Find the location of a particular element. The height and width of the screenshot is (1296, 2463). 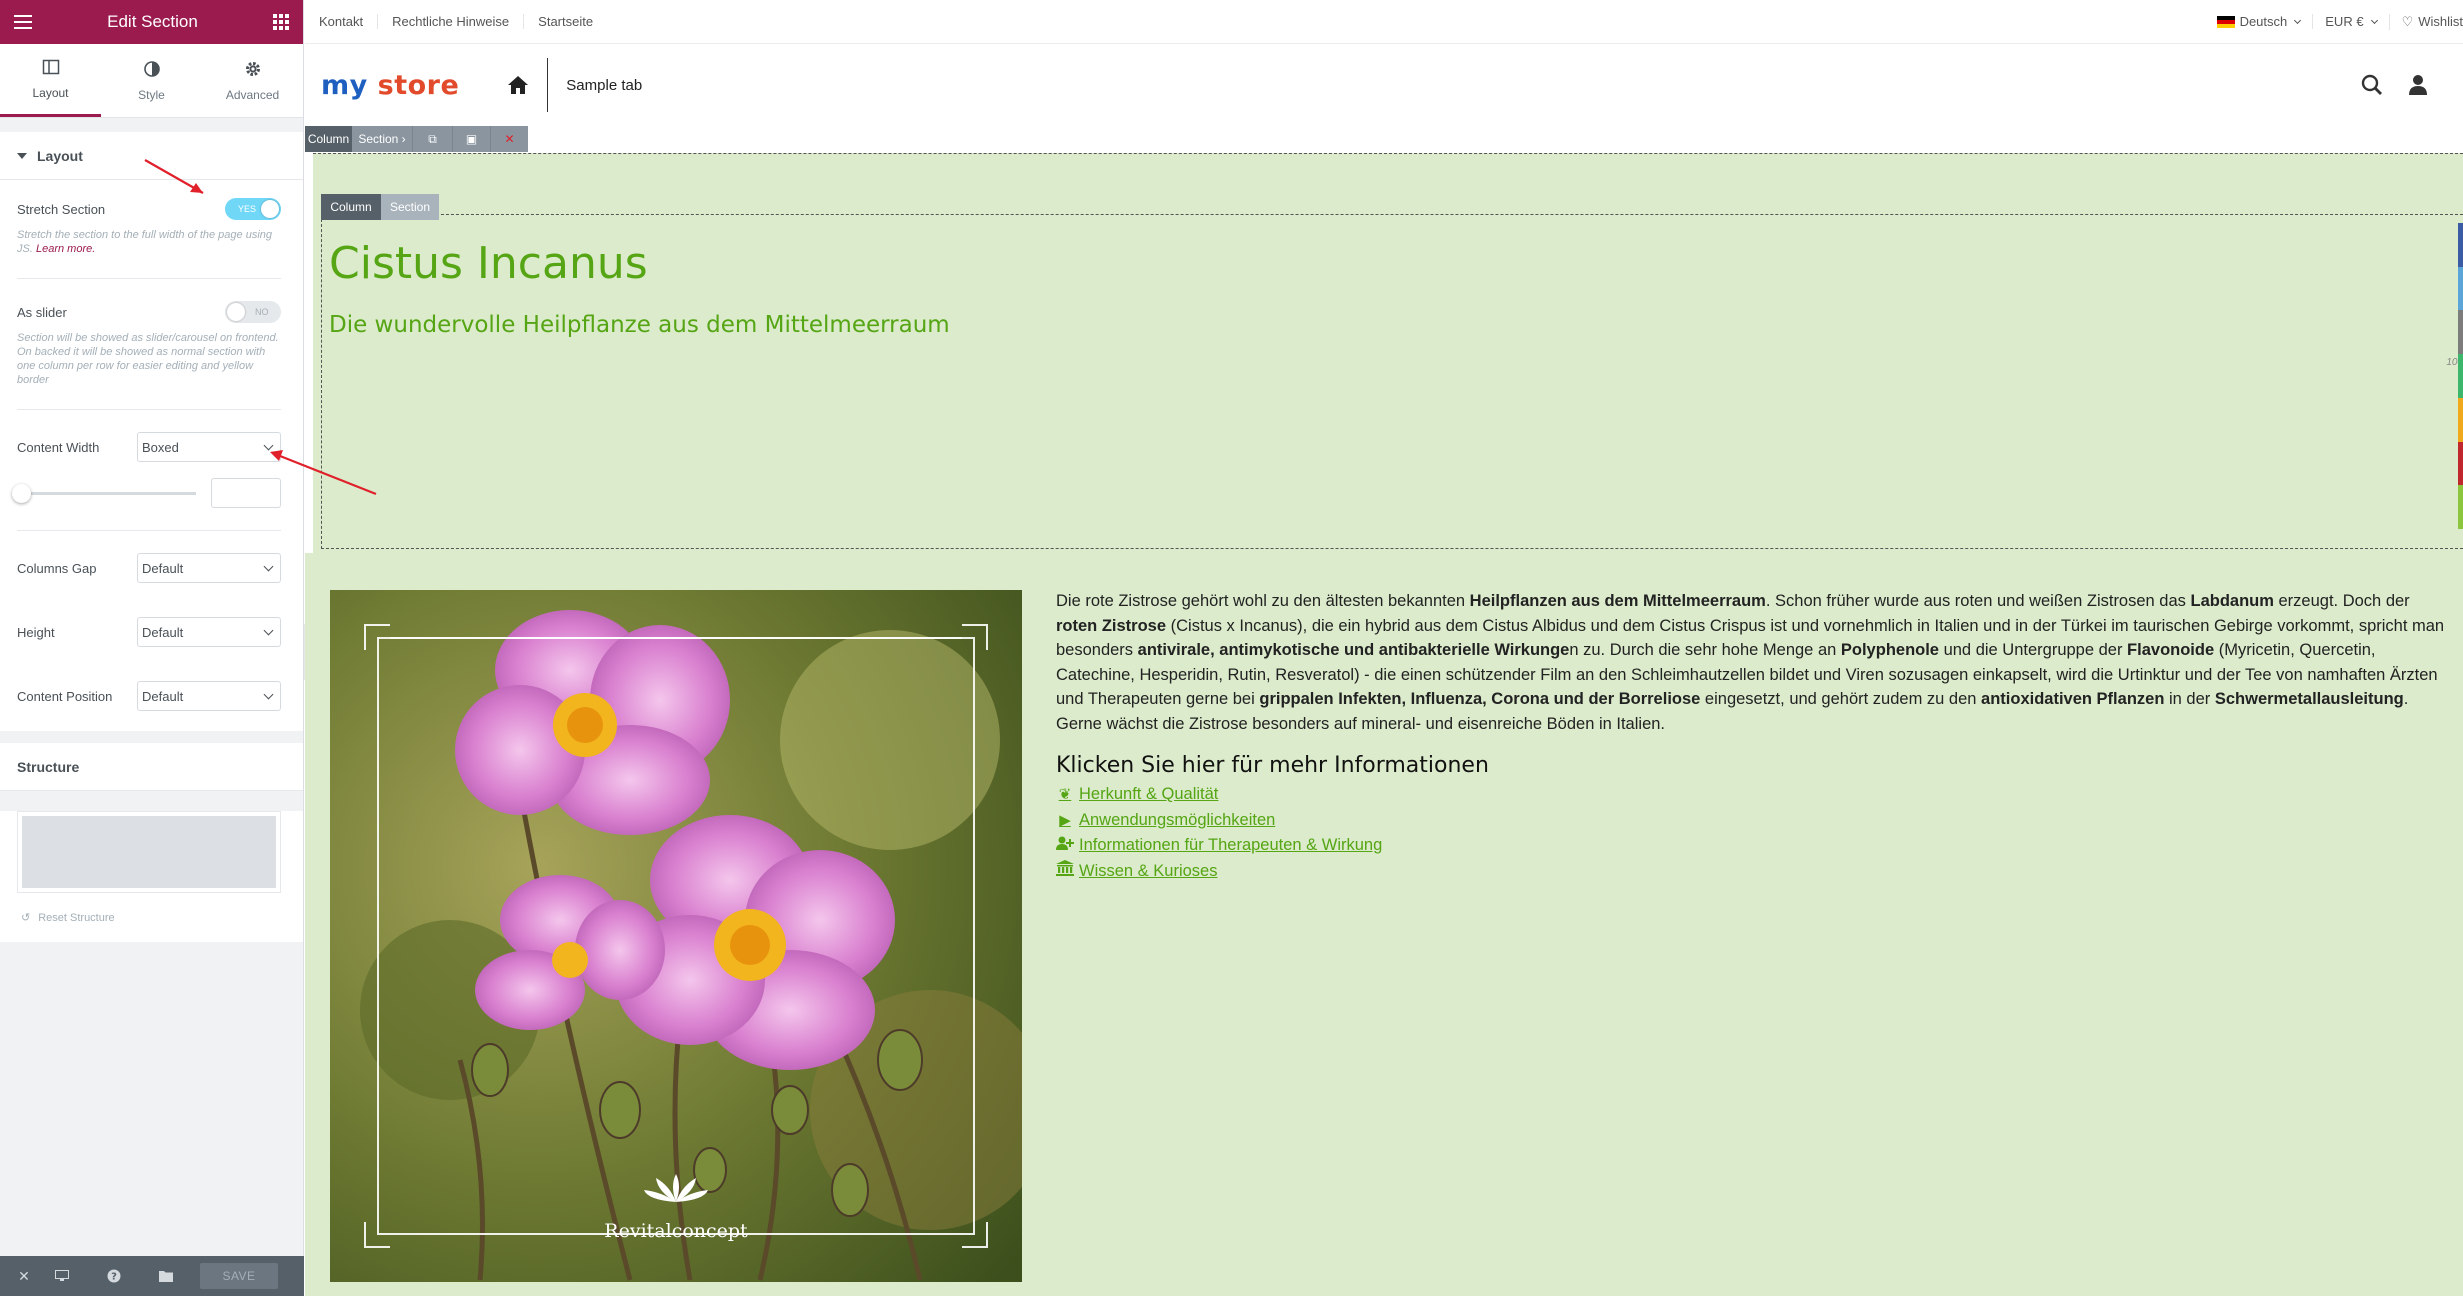

height-value: Default is located at coordinates (163, 632).